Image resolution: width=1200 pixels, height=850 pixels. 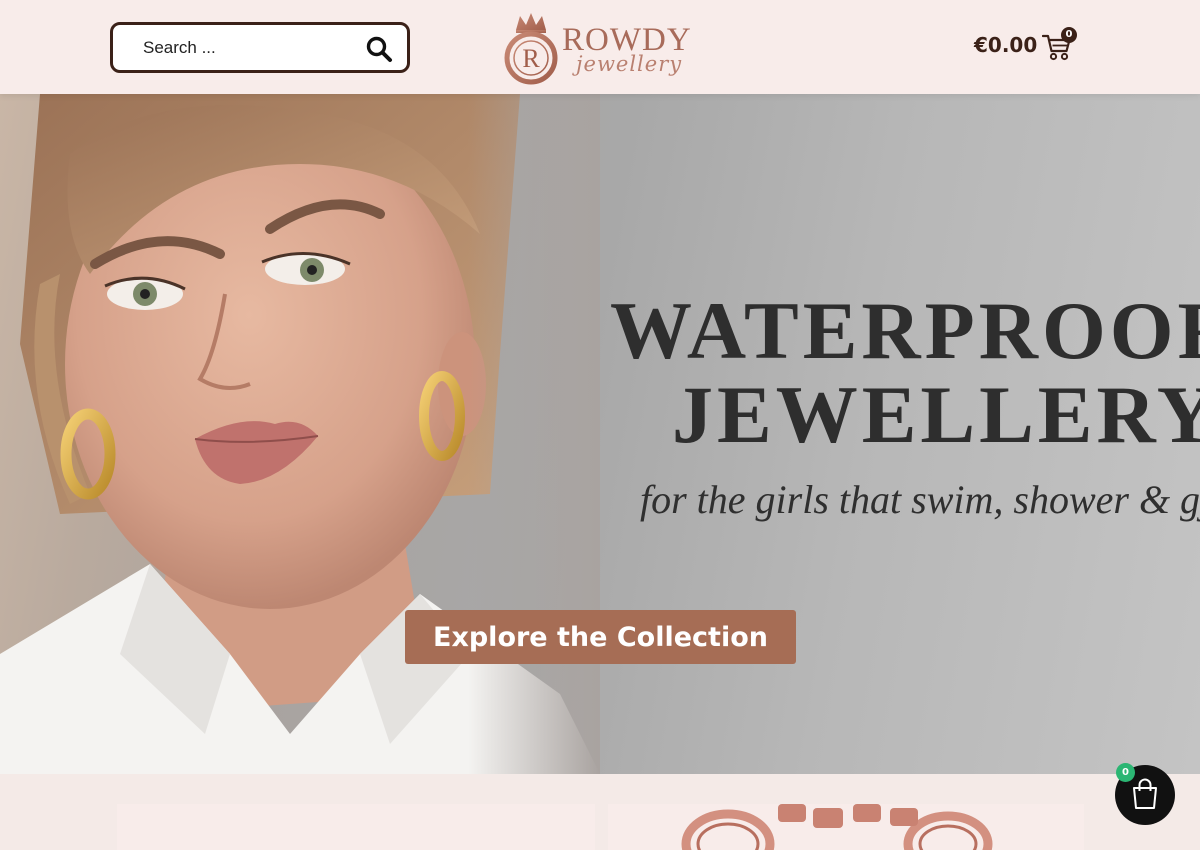 I want to click on cart-count-badge: 0, so click(x=1069, y=35).